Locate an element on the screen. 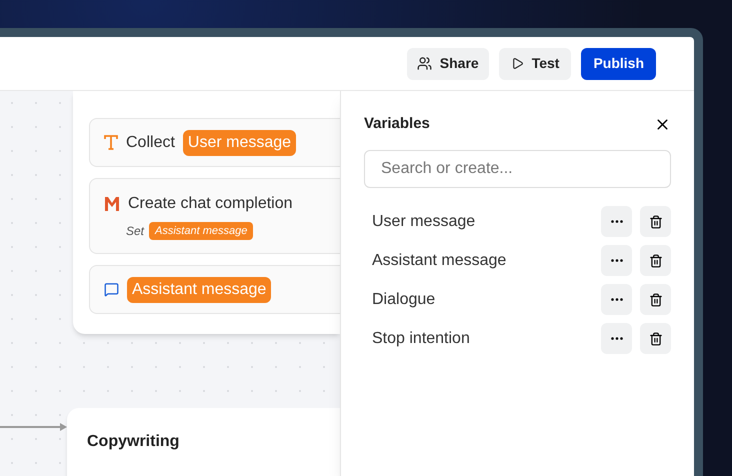 The image size is (732, 476). publish-button: Publish is located at coordinates (618, 64).